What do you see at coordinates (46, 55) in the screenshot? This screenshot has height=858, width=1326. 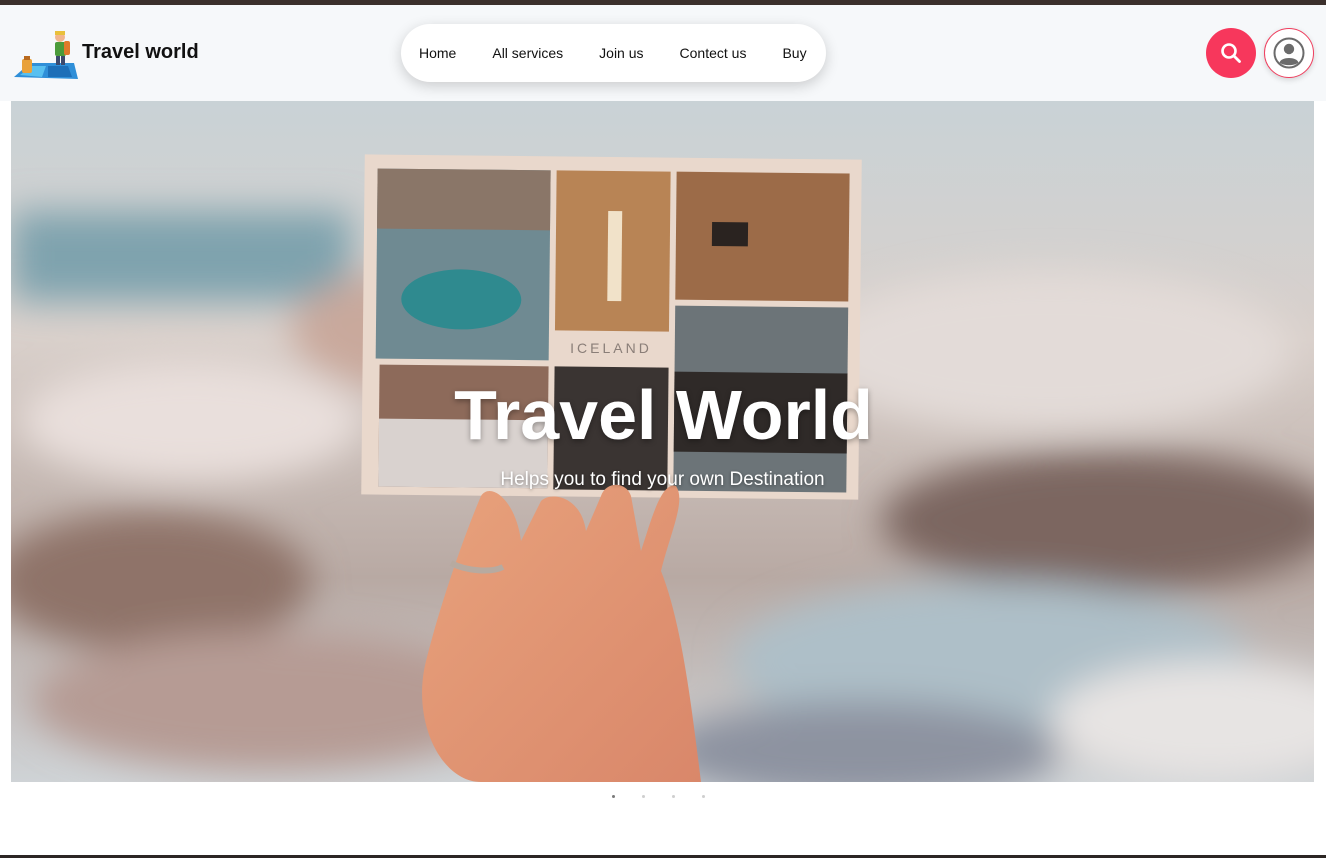 I see `traveler-on-map-icon` at bounding box center [46, 55].